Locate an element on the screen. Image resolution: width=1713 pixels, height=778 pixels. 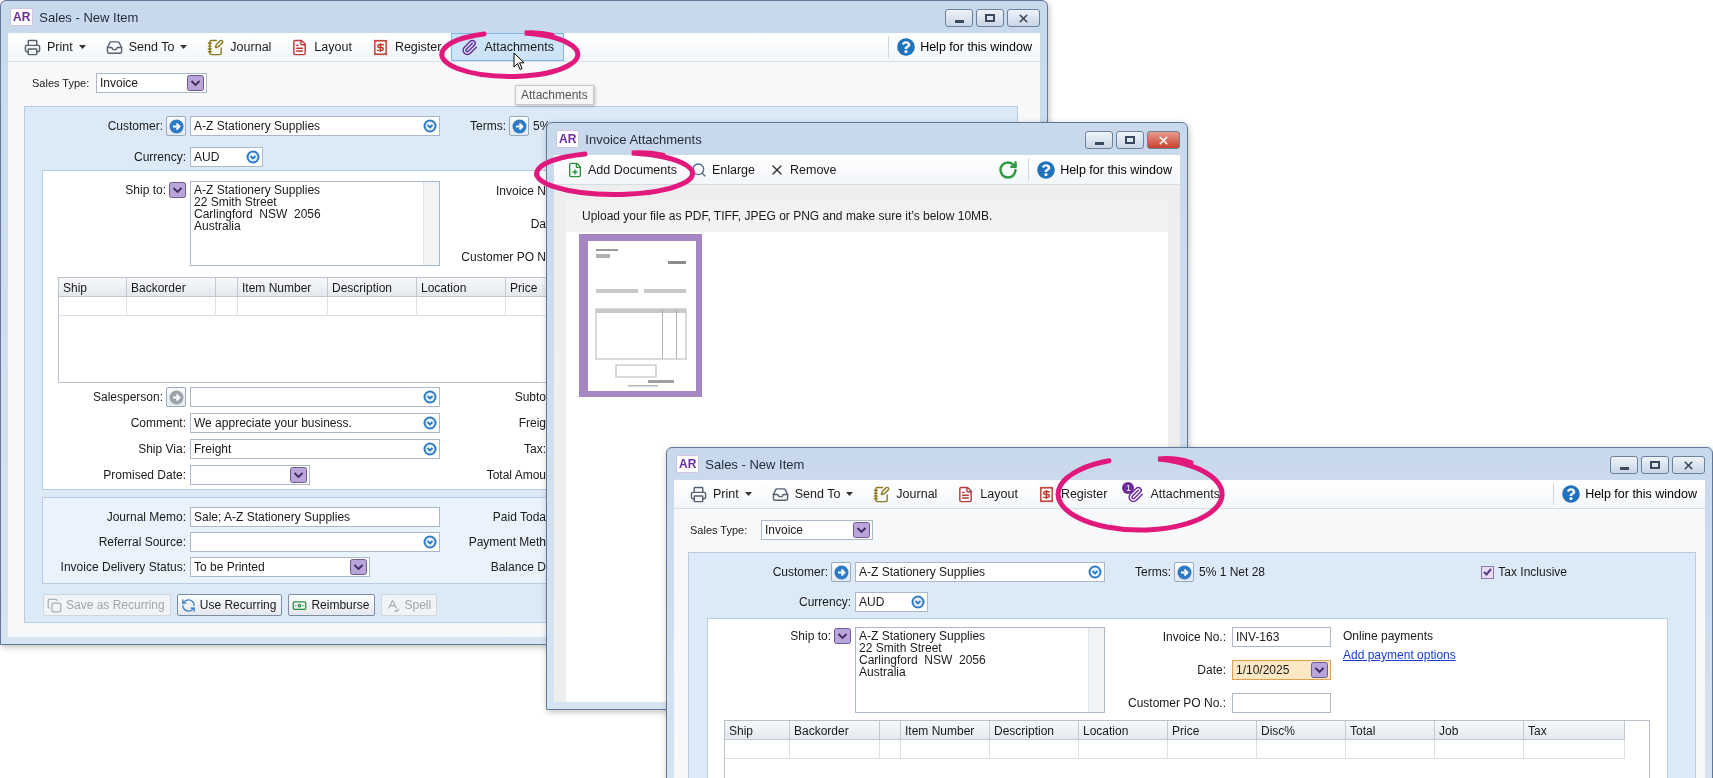
receipt-icon is located at coordinates (380, 47).